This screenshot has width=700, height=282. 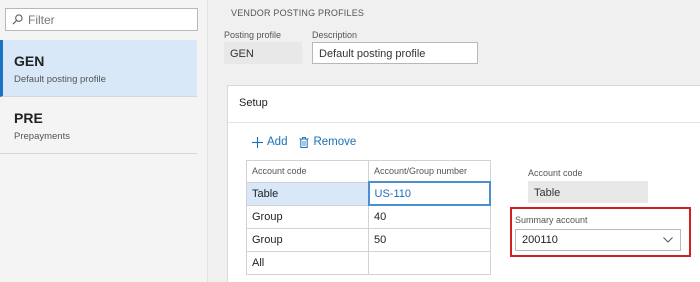 I want to click on list-item-subtitle: Prepayments, so click(x=42, y=136).